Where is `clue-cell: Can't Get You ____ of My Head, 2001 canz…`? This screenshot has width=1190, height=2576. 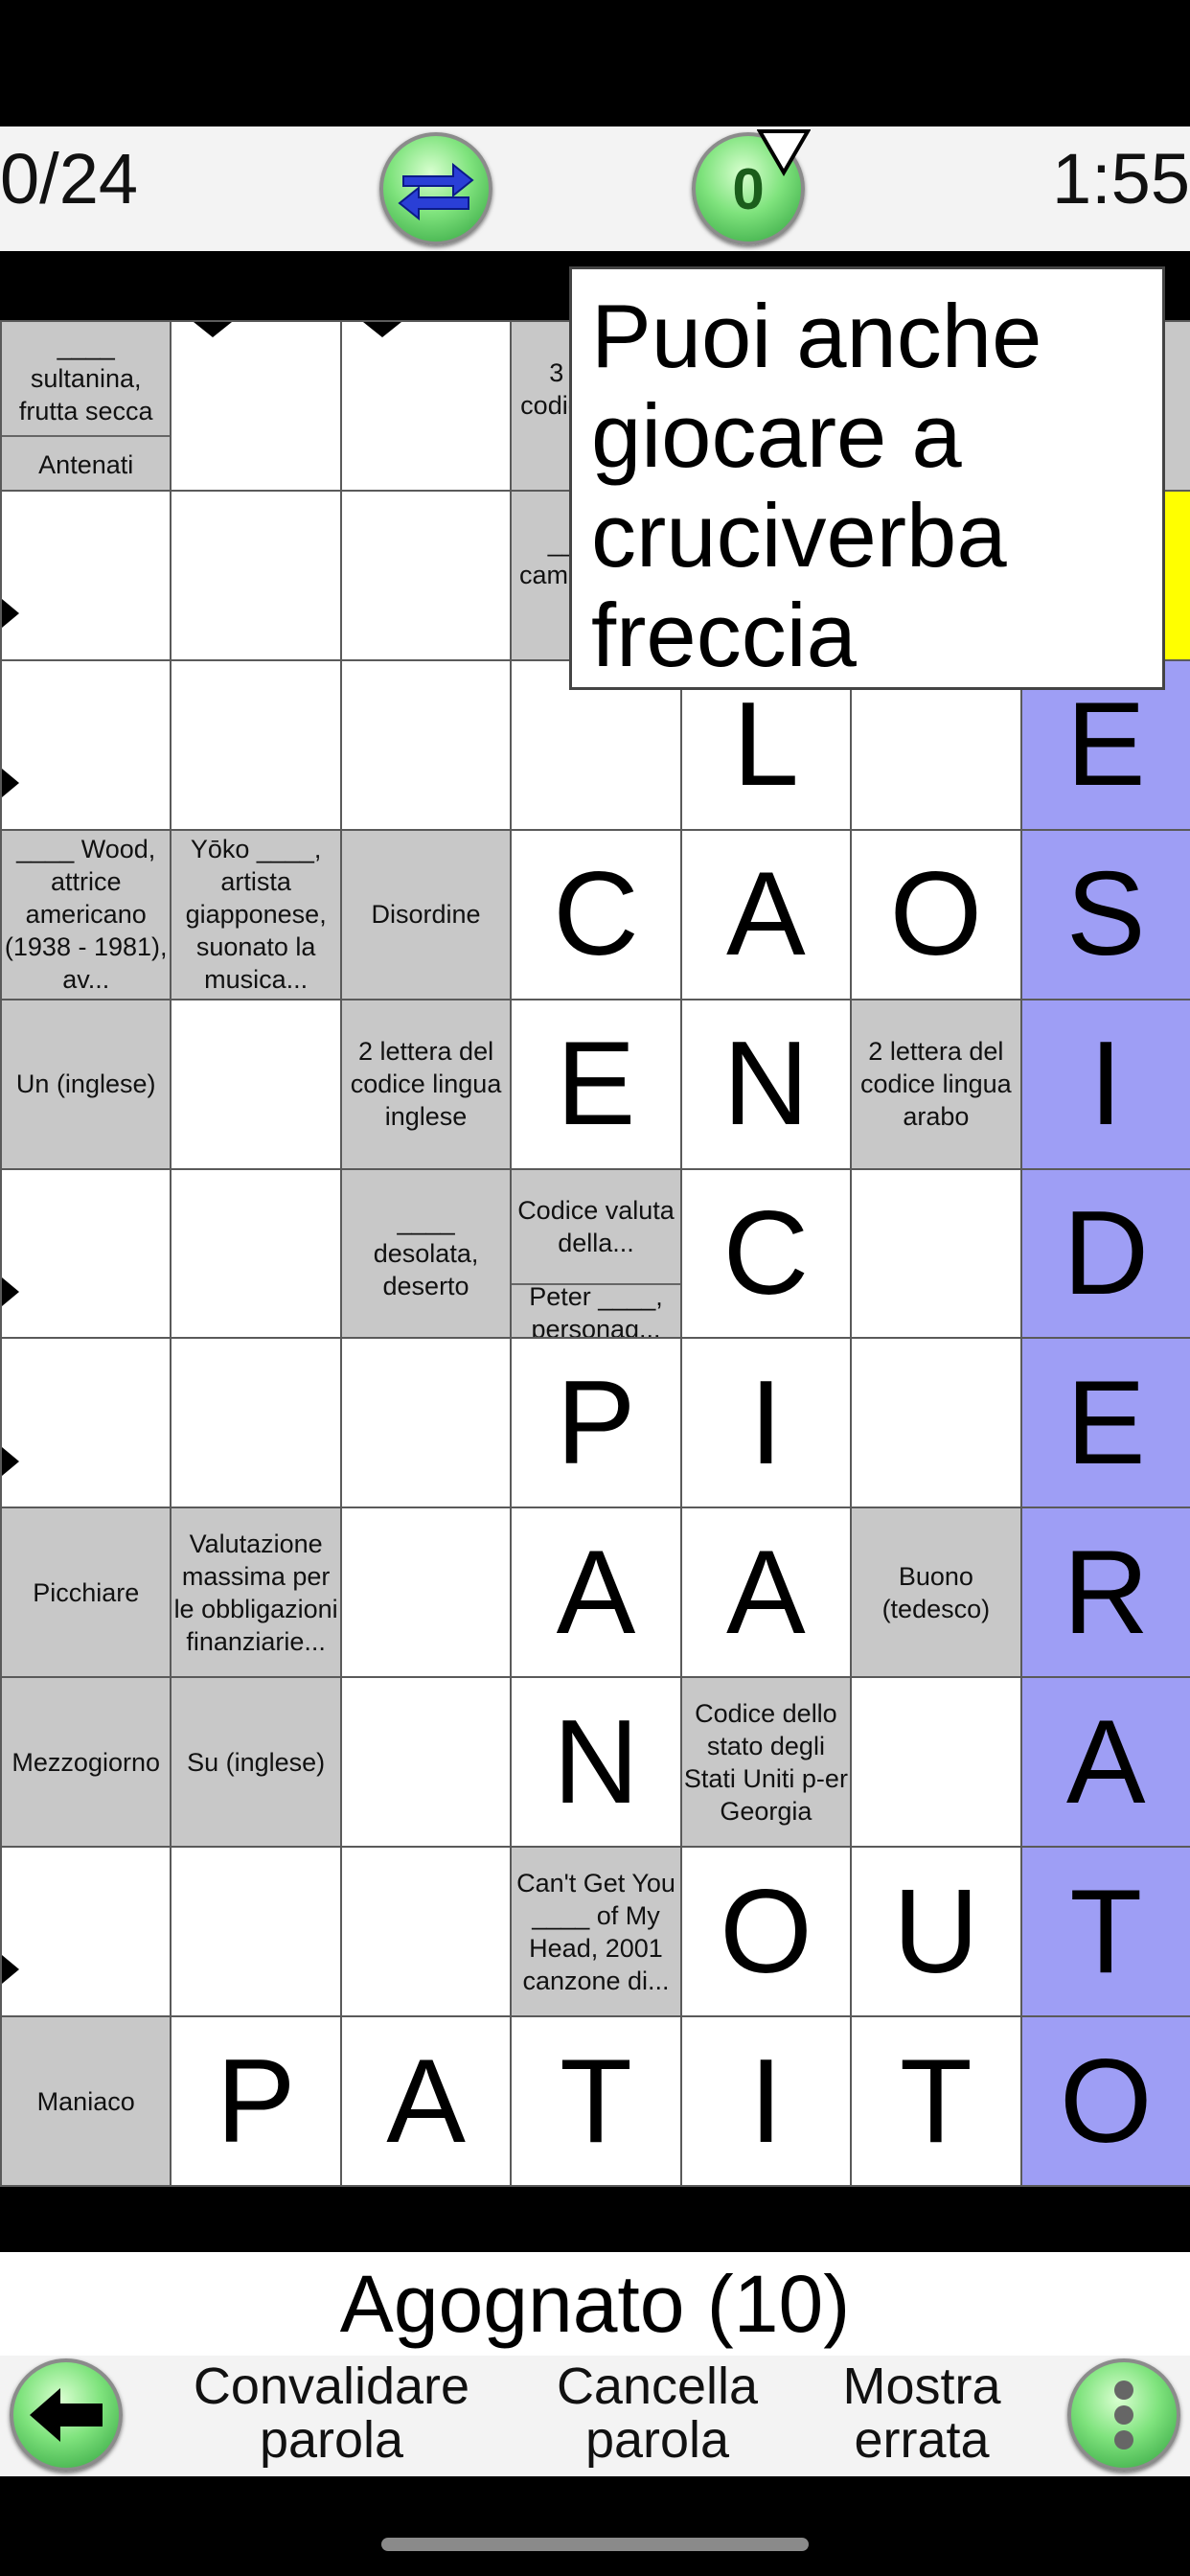 clue-cell: Can't Get You ____ of My Head, 2001 canz… is located at coordinates (596, 1932).